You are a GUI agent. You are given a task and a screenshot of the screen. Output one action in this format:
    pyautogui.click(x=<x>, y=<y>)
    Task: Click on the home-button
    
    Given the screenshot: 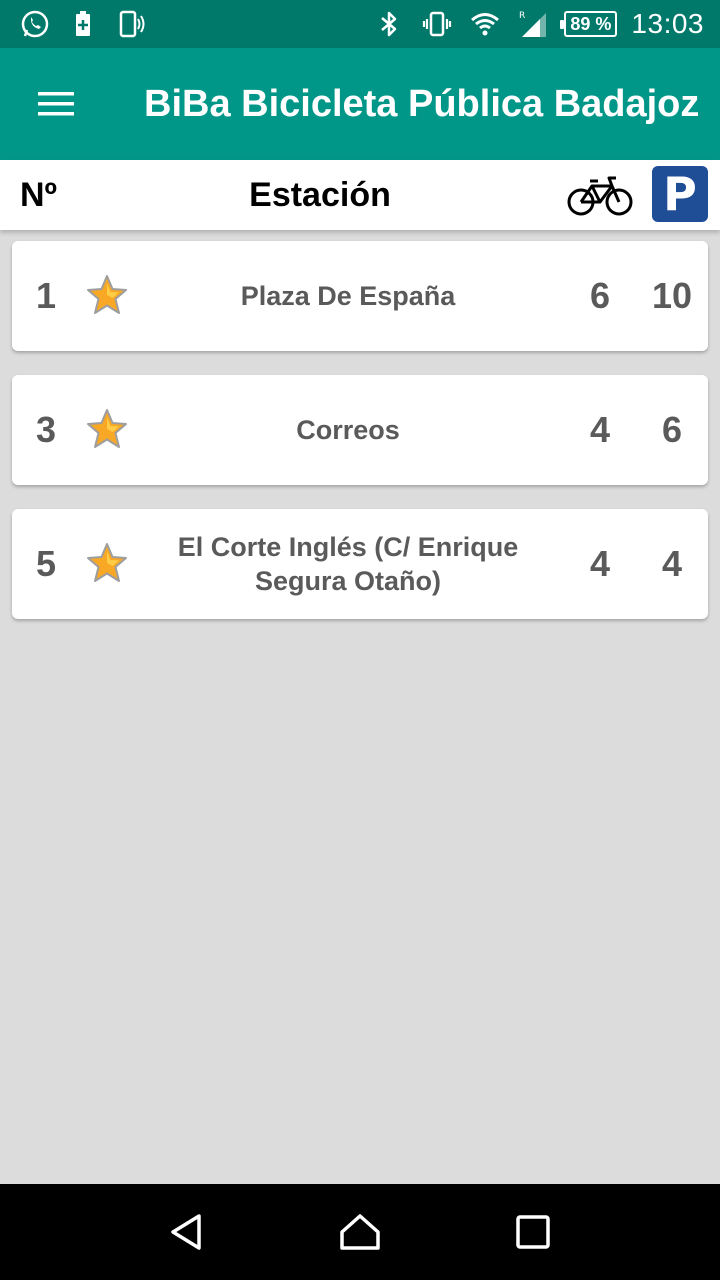 What is the action you would take?
    pyautogui.click(x=360, y=1232)
    